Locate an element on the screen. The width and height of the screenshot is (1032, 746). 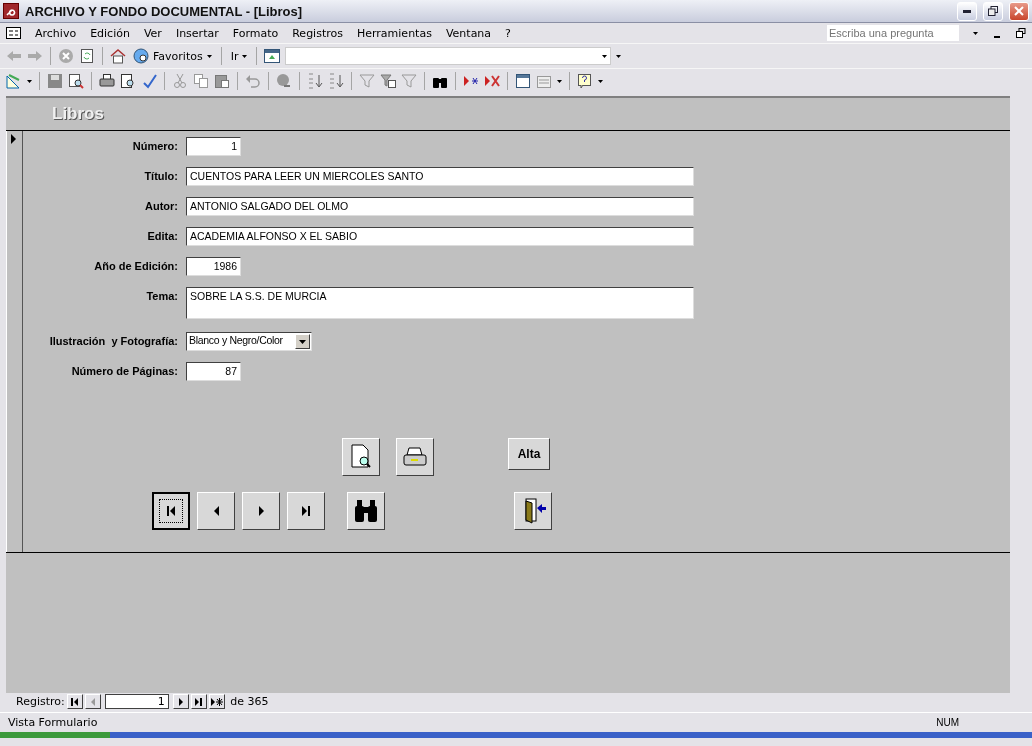
design-ruler-icon is located at coordinates (14, 81).